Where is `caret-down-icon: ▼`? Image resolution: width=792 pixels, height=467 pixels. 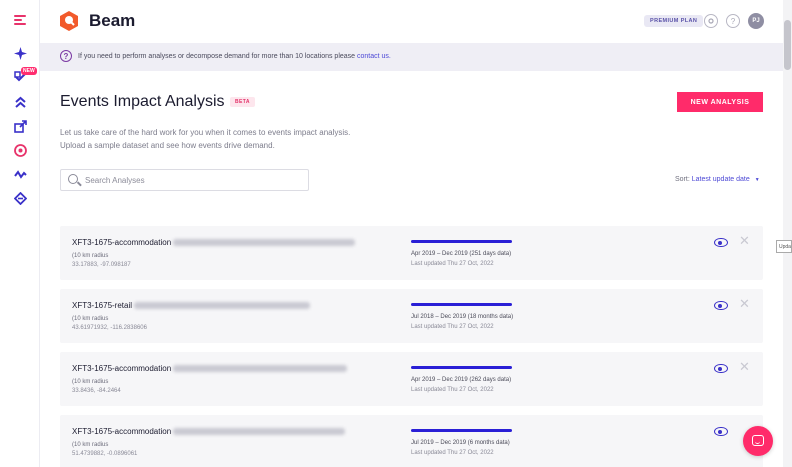 caret-down-icon: ▼ is located at coordinates (757, 180).